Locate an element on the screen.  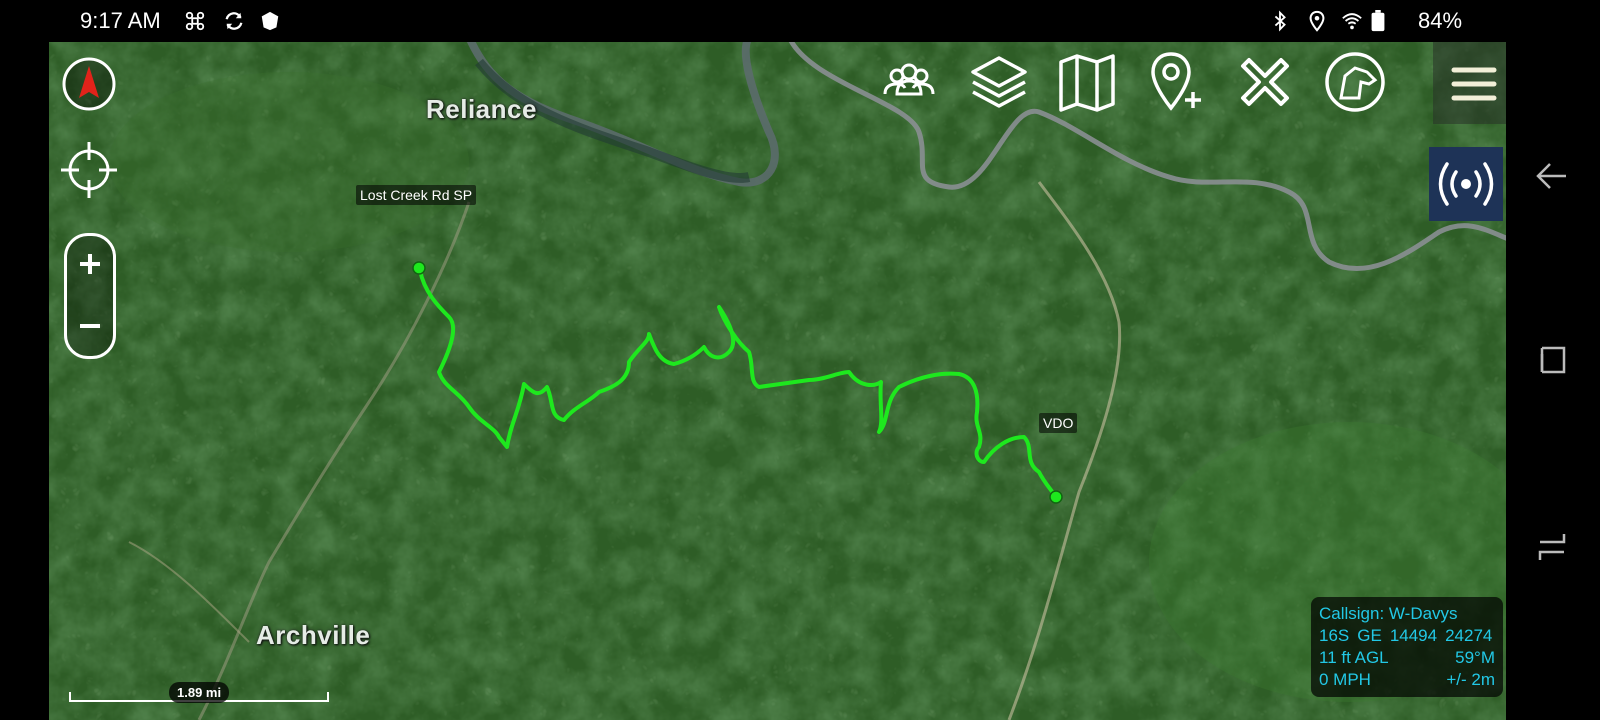
wifi-icon is located at coordinates (1352, 21).